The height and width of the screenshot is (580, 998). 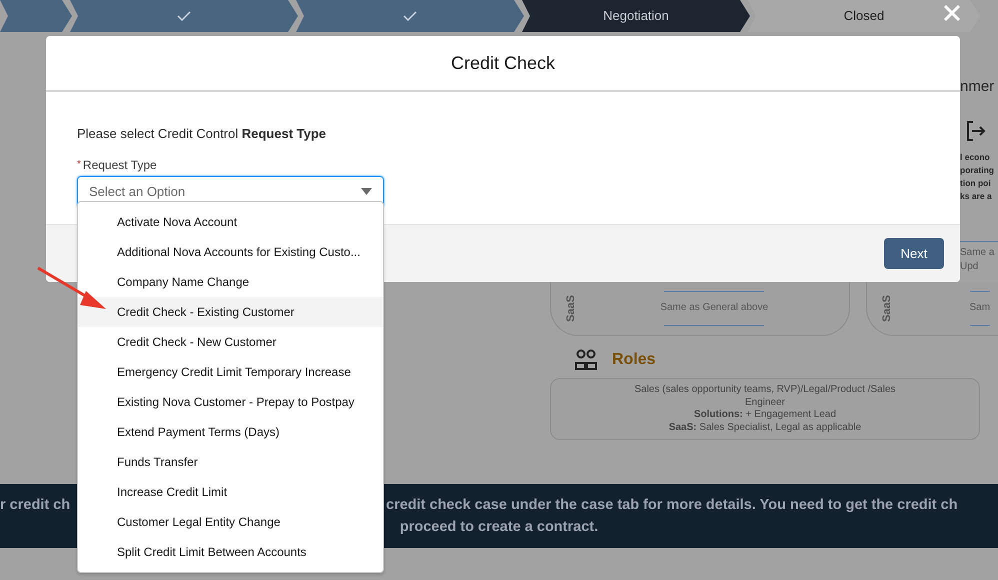 What do you see at coordinates (230, 222) in the screenshot?
I see `dropdown-option: Activate Nova Account` at bounding box center [230, 222].